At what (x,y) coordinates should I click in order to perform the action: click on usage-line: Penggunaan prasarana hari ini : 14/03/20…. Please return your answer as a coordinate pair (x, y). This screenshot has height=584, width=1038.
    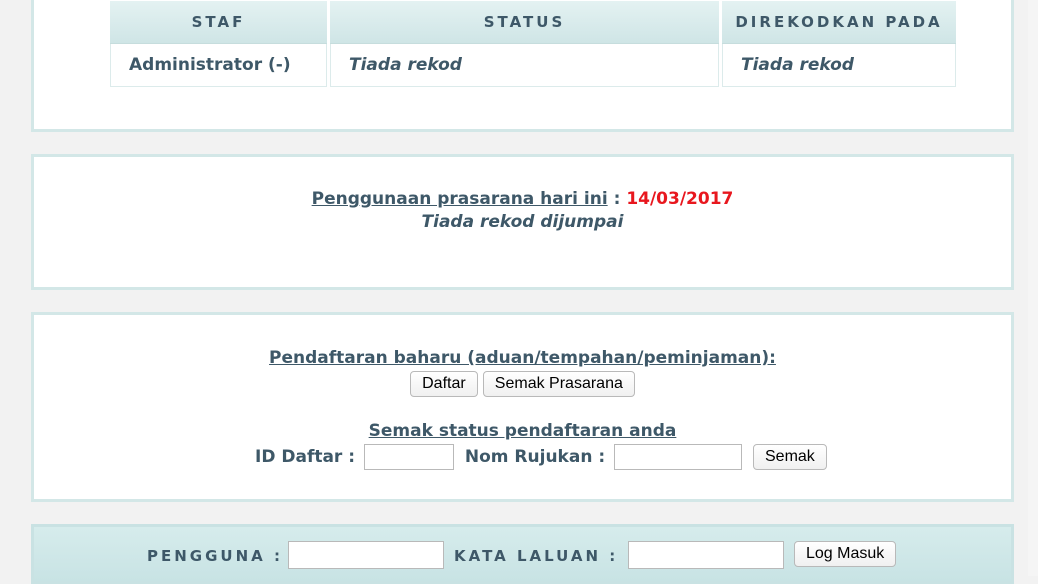
    Looking at the image, I should click on (522, 199).